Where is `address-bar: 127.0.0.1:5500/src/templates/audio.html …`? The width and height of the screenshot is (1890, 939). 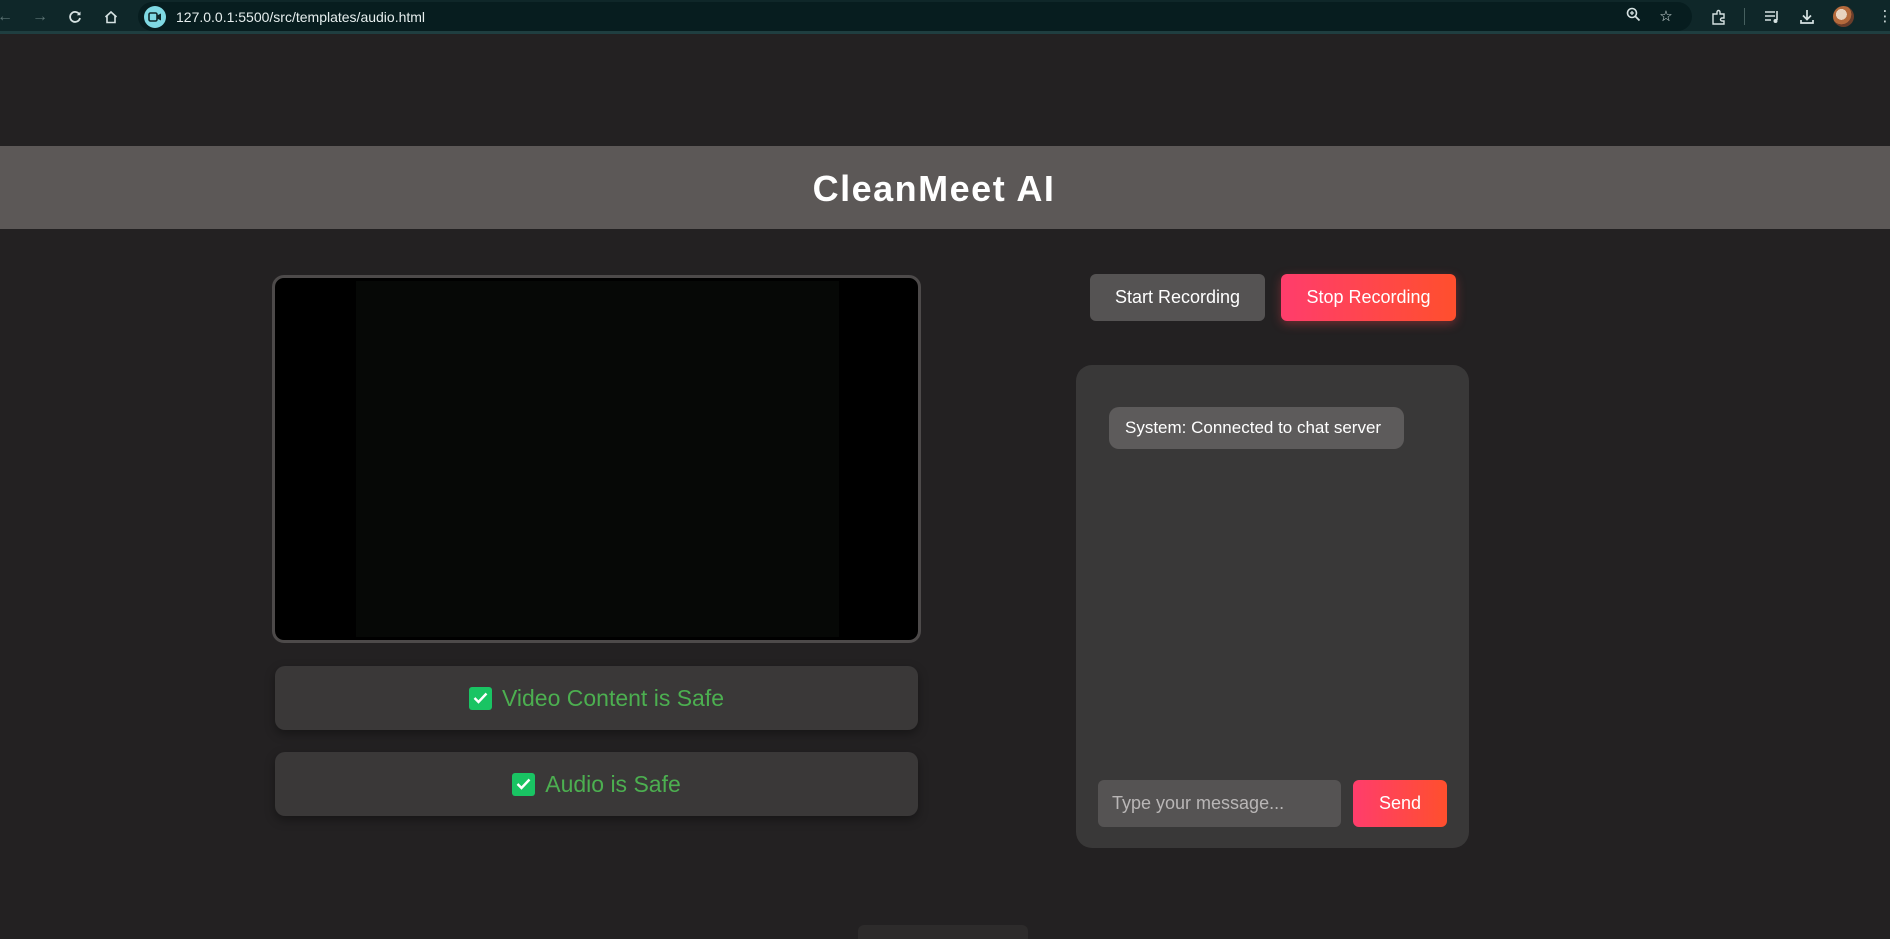
address-bar: 127.0.0.1:5500/src/templates/audio.html … is located at coordinates (915, 16).